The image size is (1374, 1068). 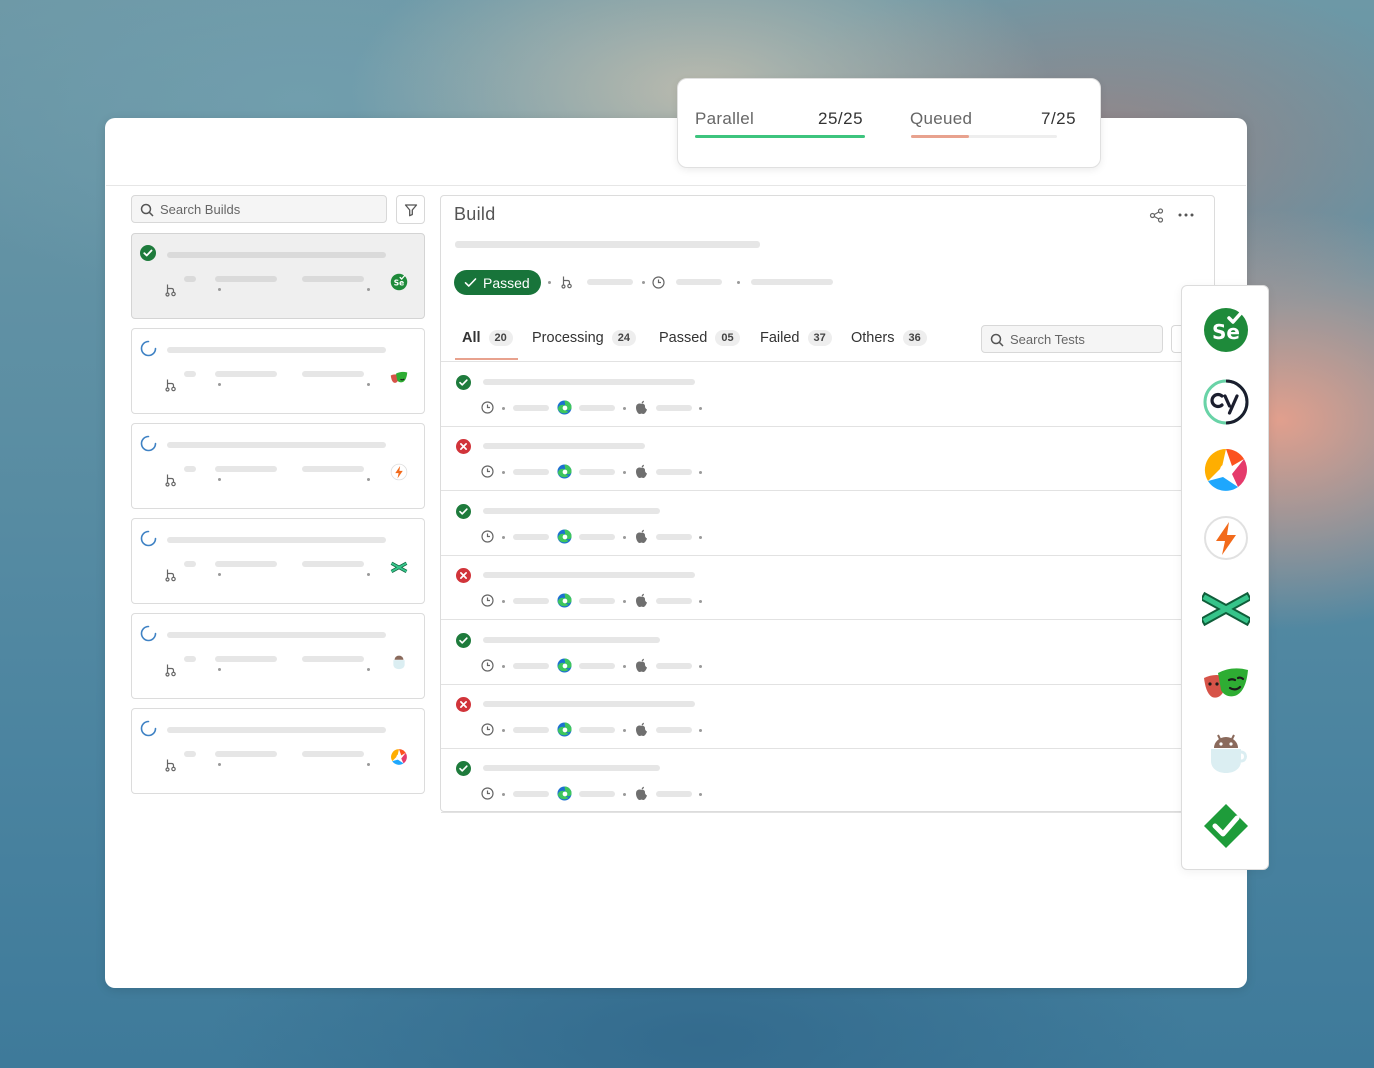 I want to click on tab-all: All 20, so click(x=487, y=338).